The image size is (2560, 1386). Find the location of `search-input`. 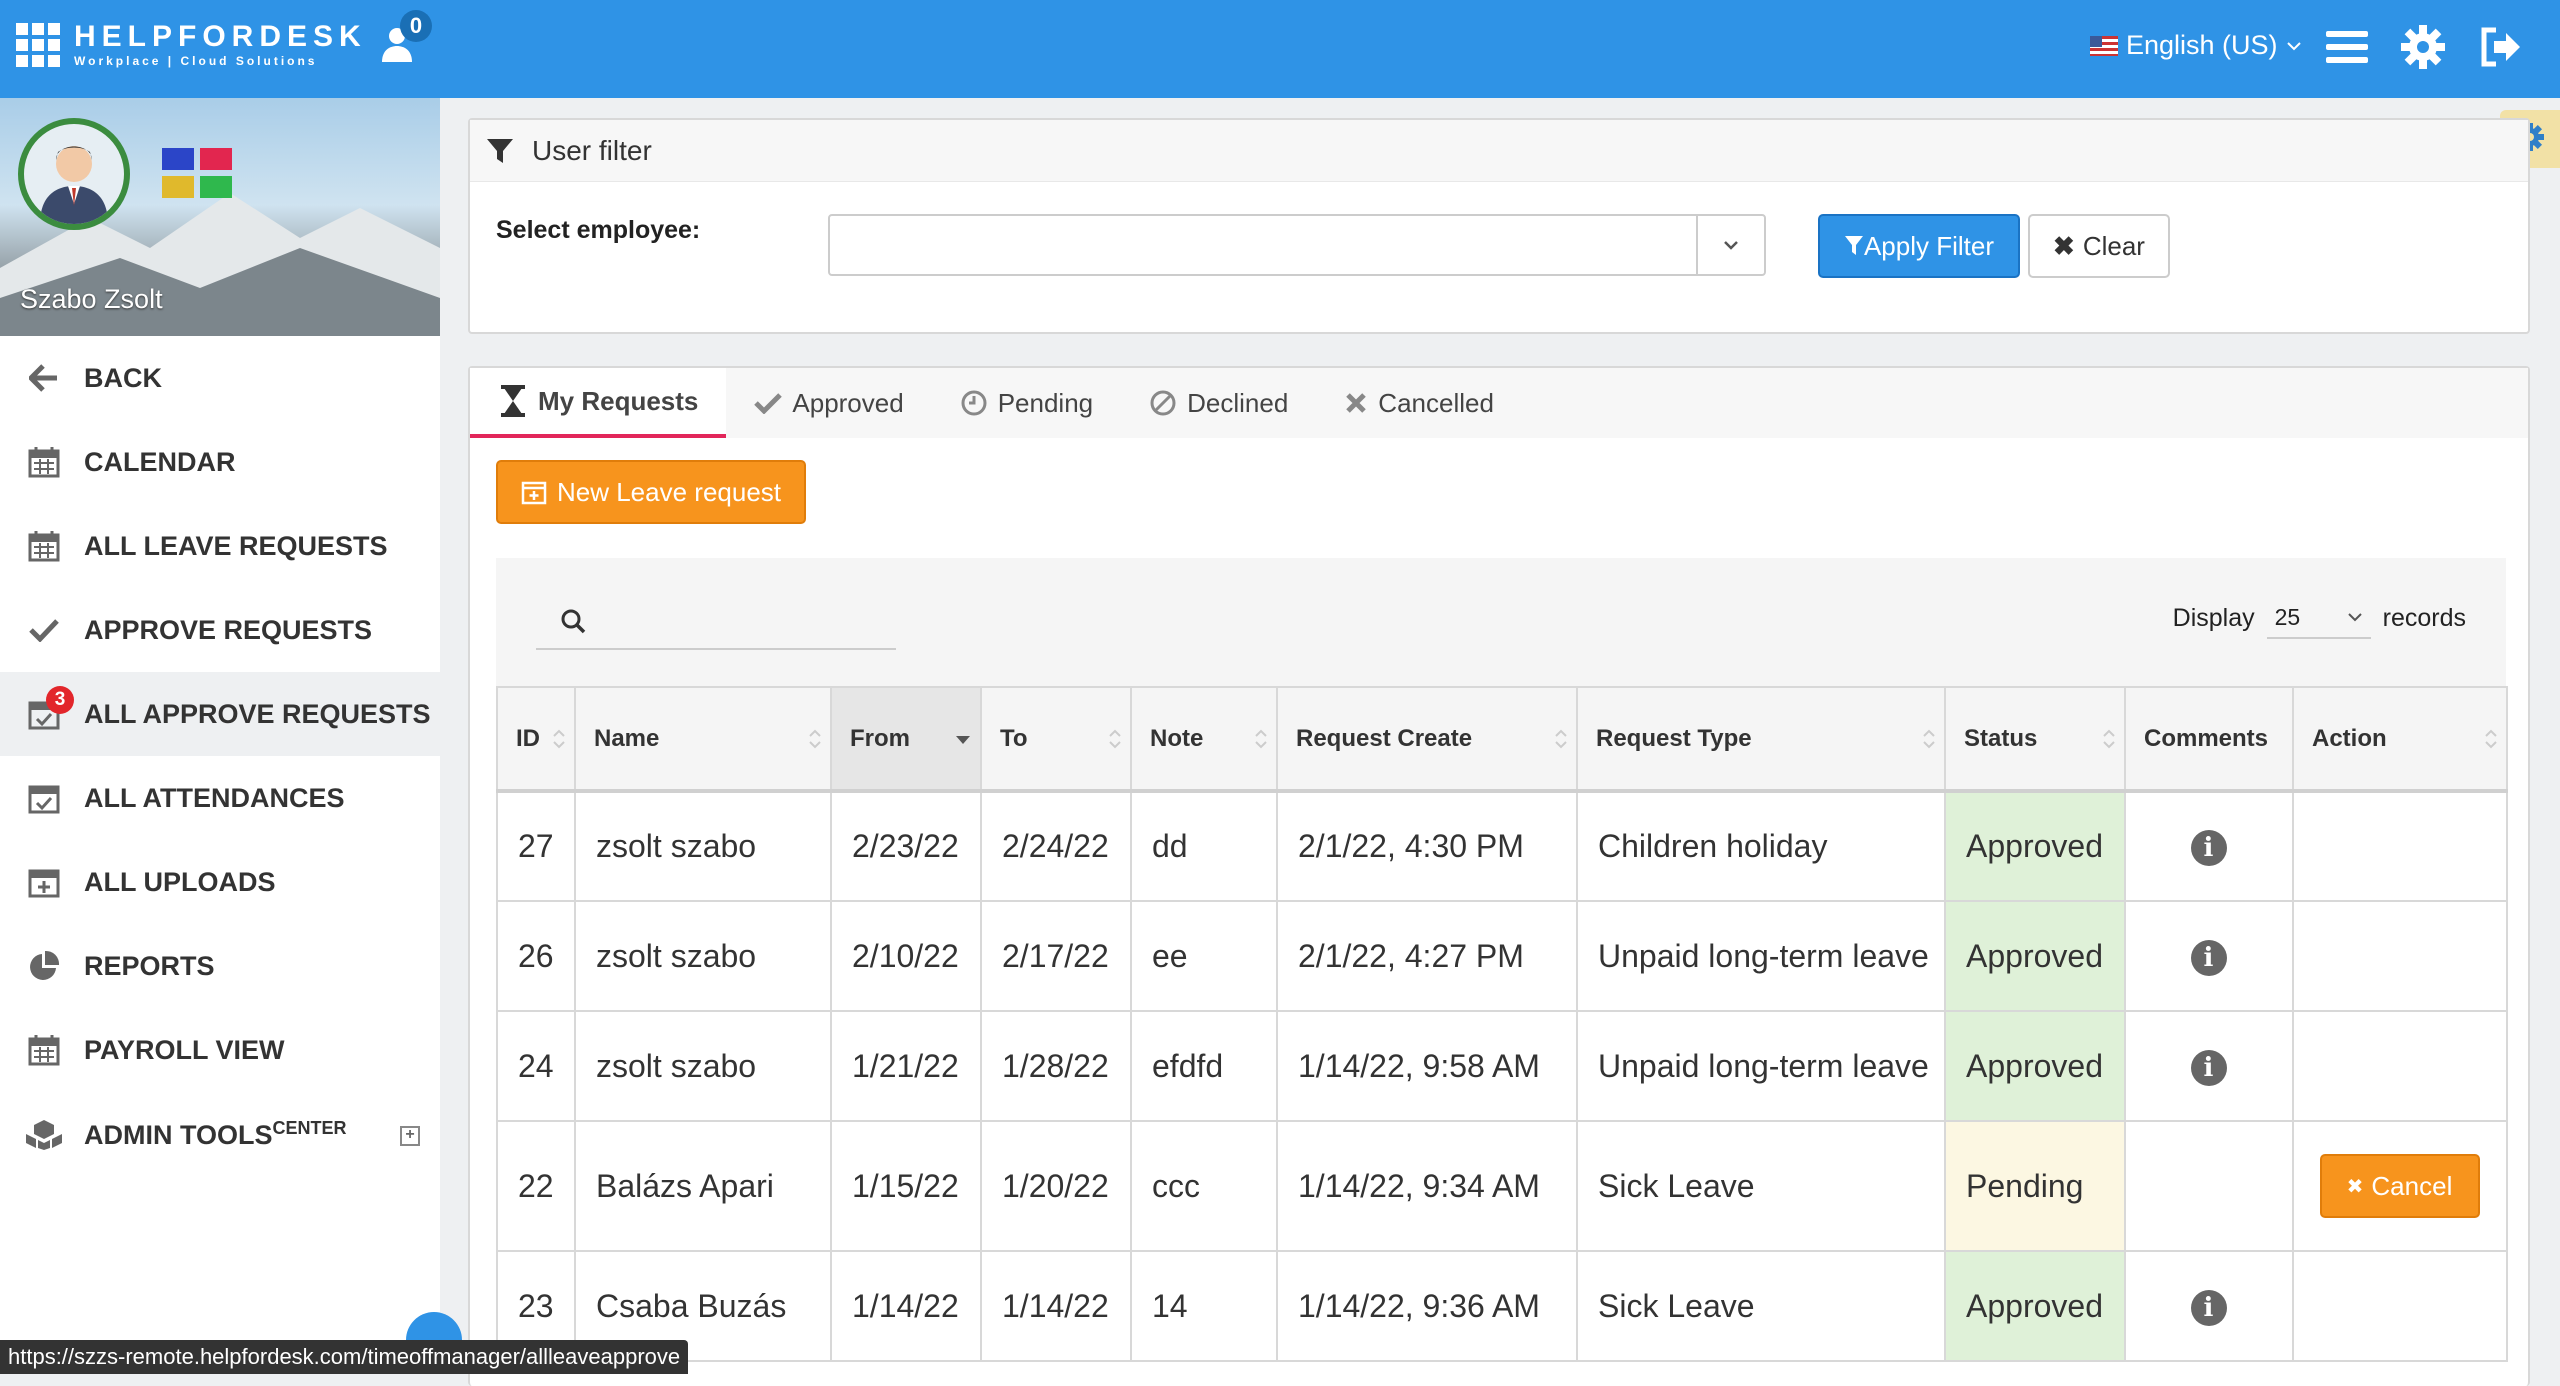

search-input is located at coordinates (716, 622).